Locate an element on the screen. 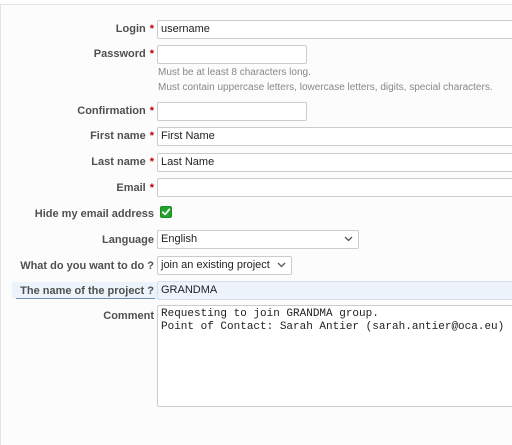  project-name-label: The name of the project ? is located at coordinates (87, 291).